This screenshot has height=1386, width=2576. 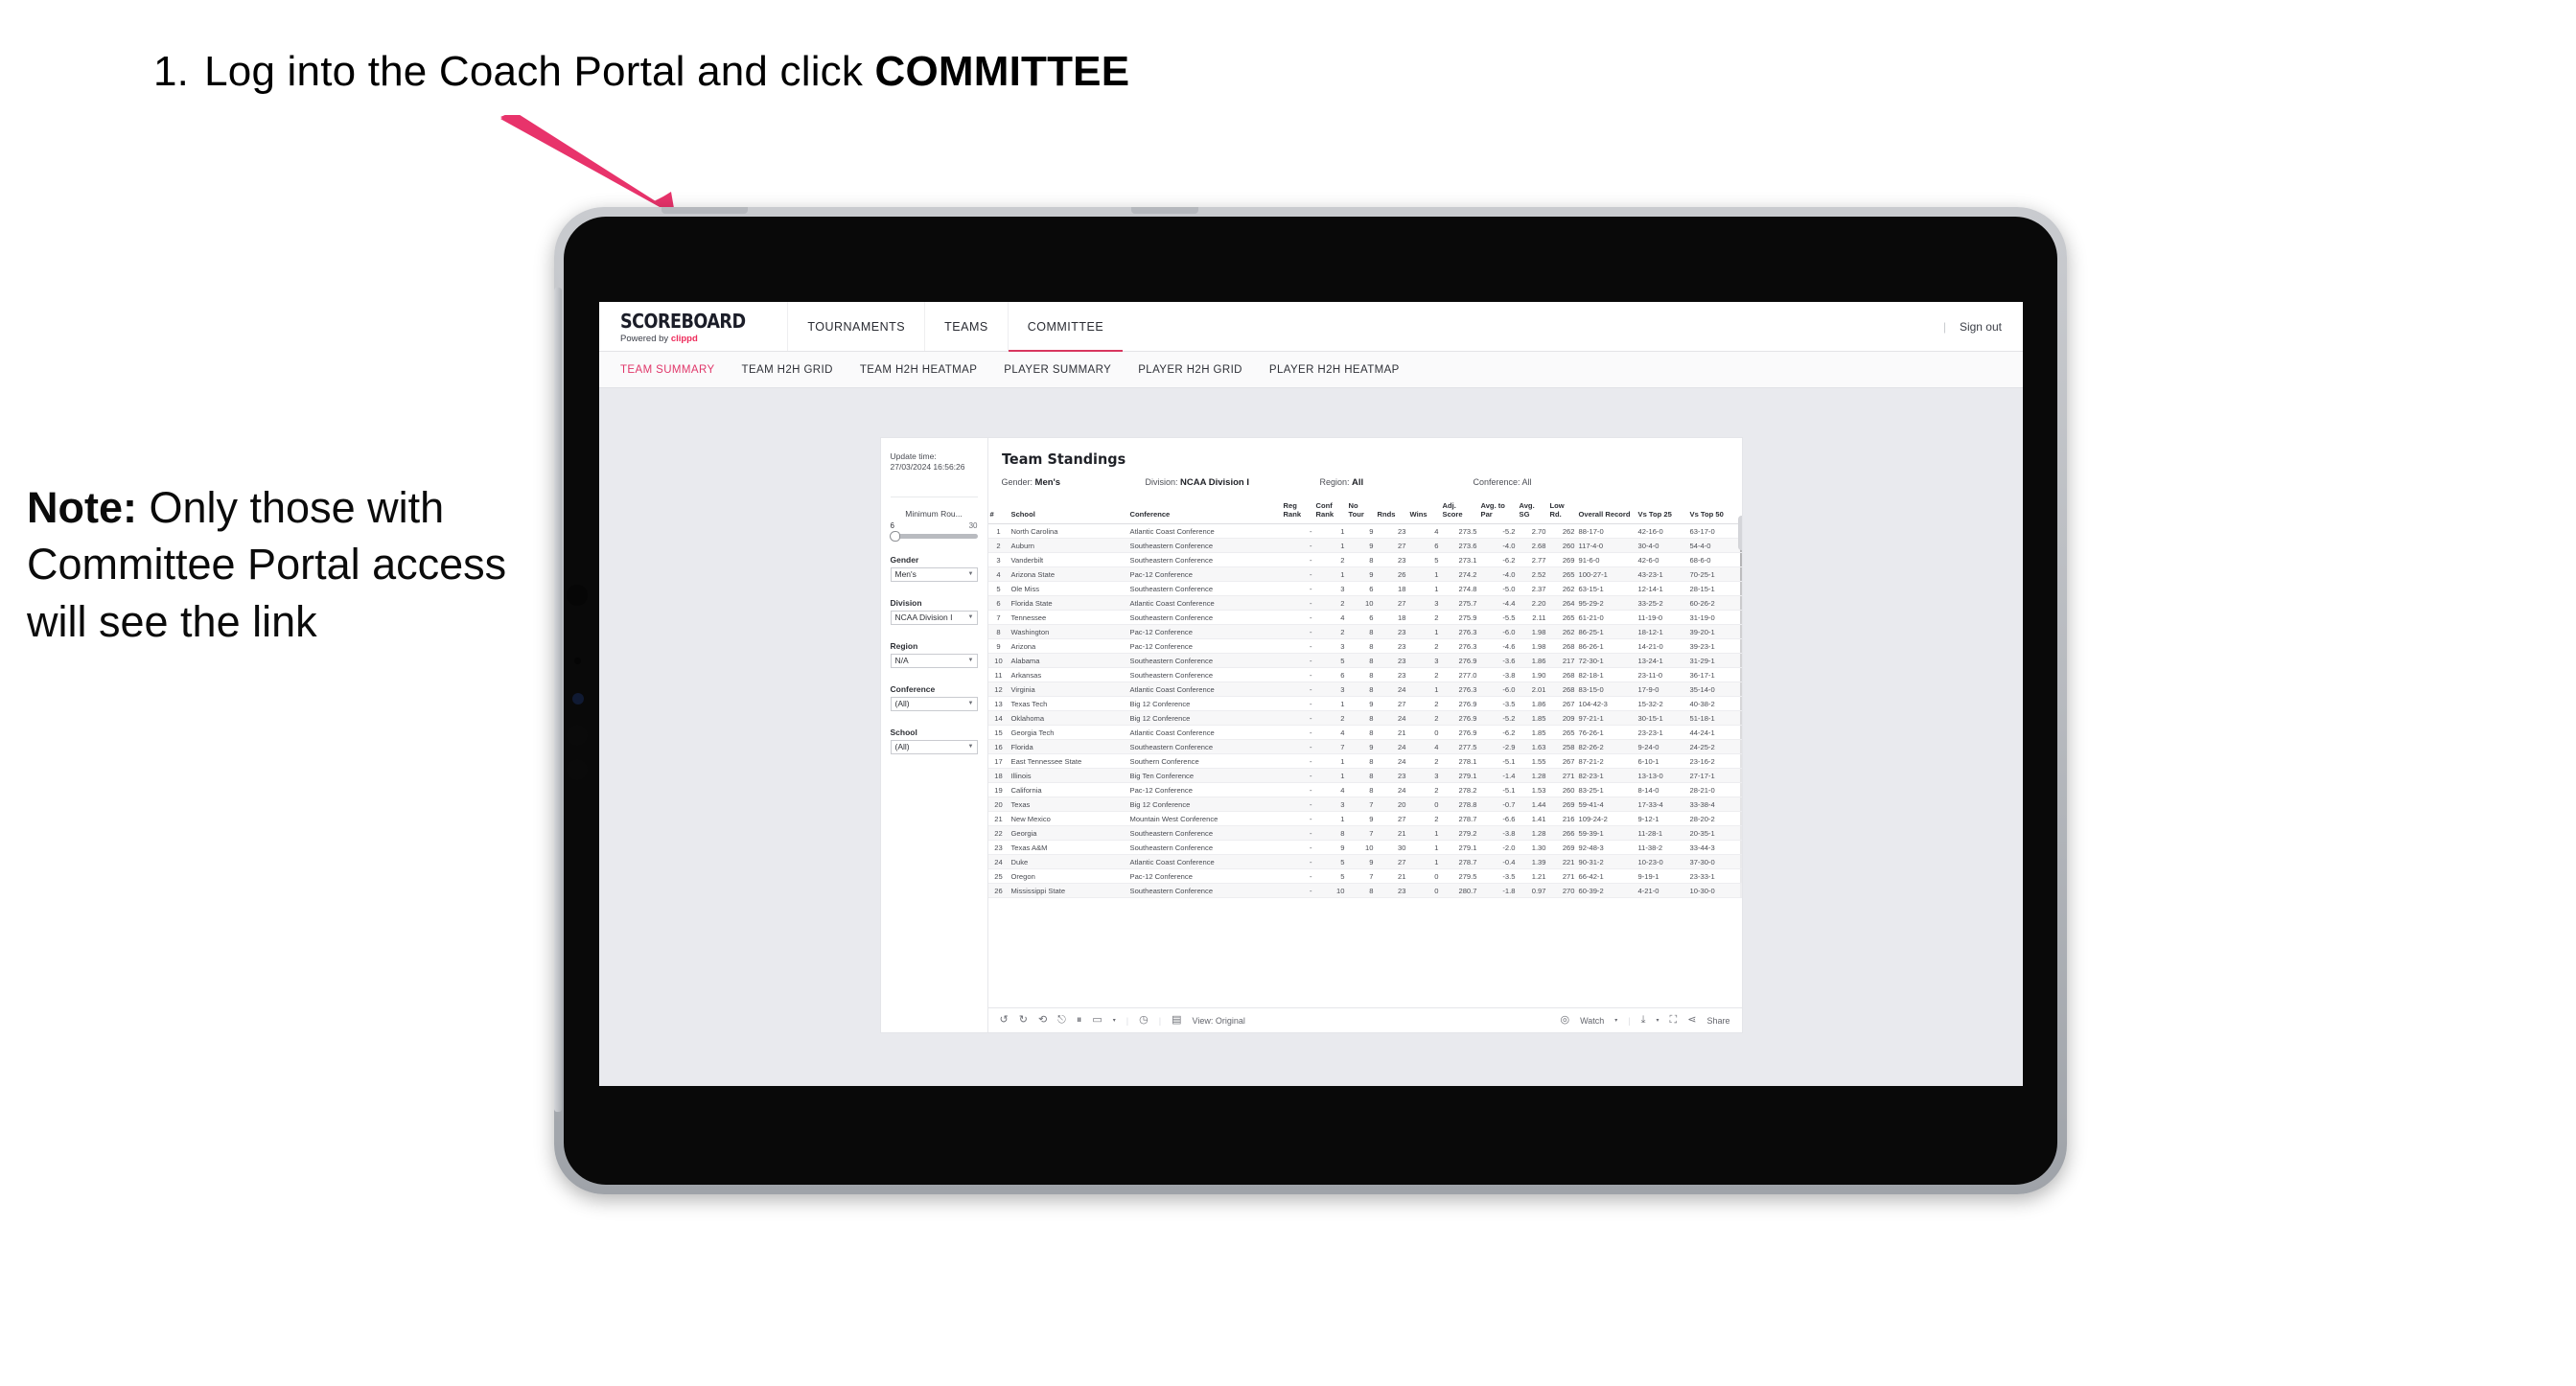 I want to click on share-label: Share, so click(x=1717, y=1021).